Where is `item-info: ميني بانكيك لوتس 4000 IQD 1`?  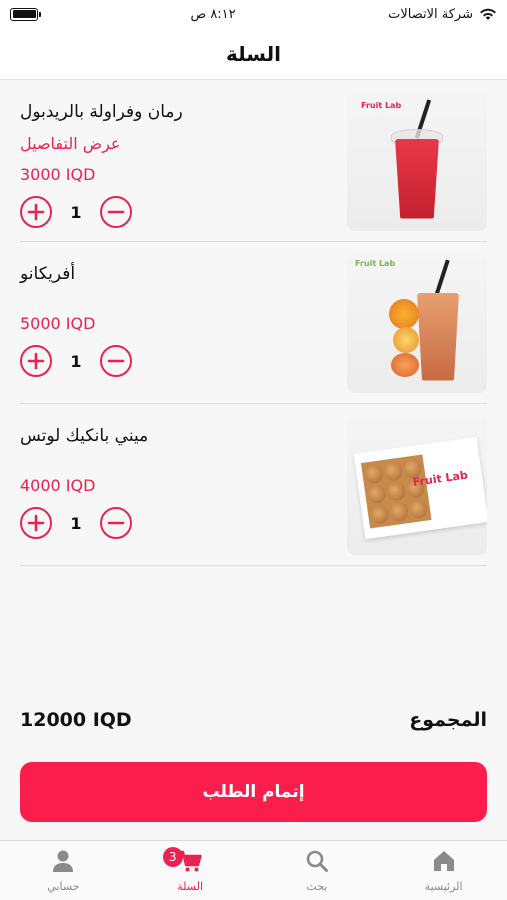 item-info: ميني بانكيك لوتس 4000 IQD 1 is located at coordinates (183, 484).